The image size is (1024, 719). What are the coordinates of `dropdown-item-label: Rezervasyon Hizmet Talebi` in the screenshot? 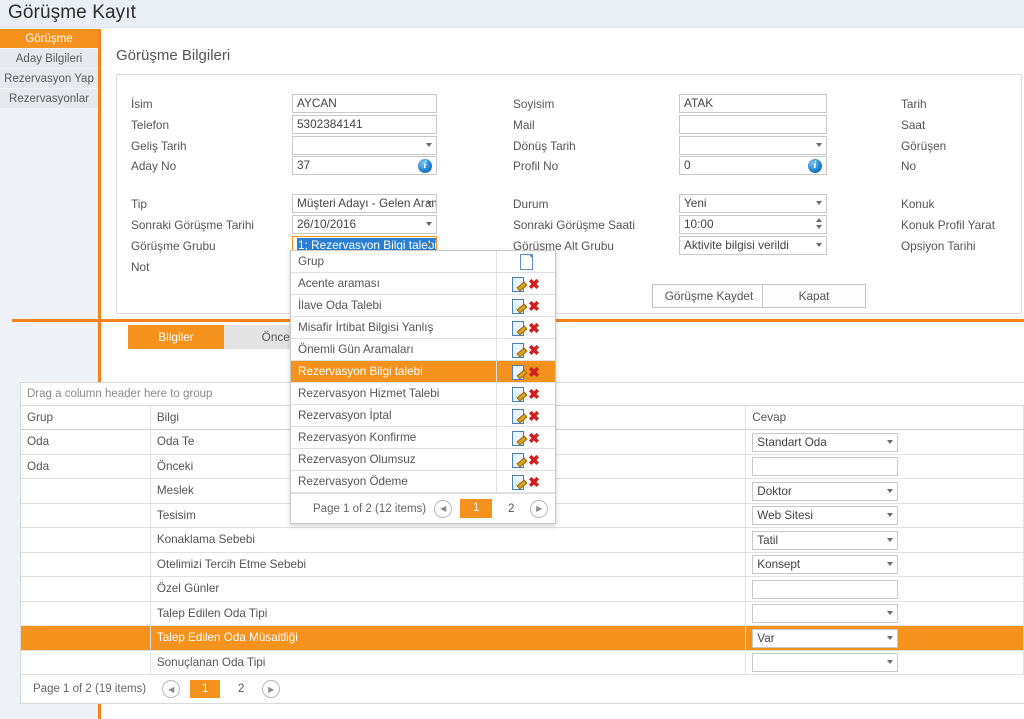 It's located at (394, 393).